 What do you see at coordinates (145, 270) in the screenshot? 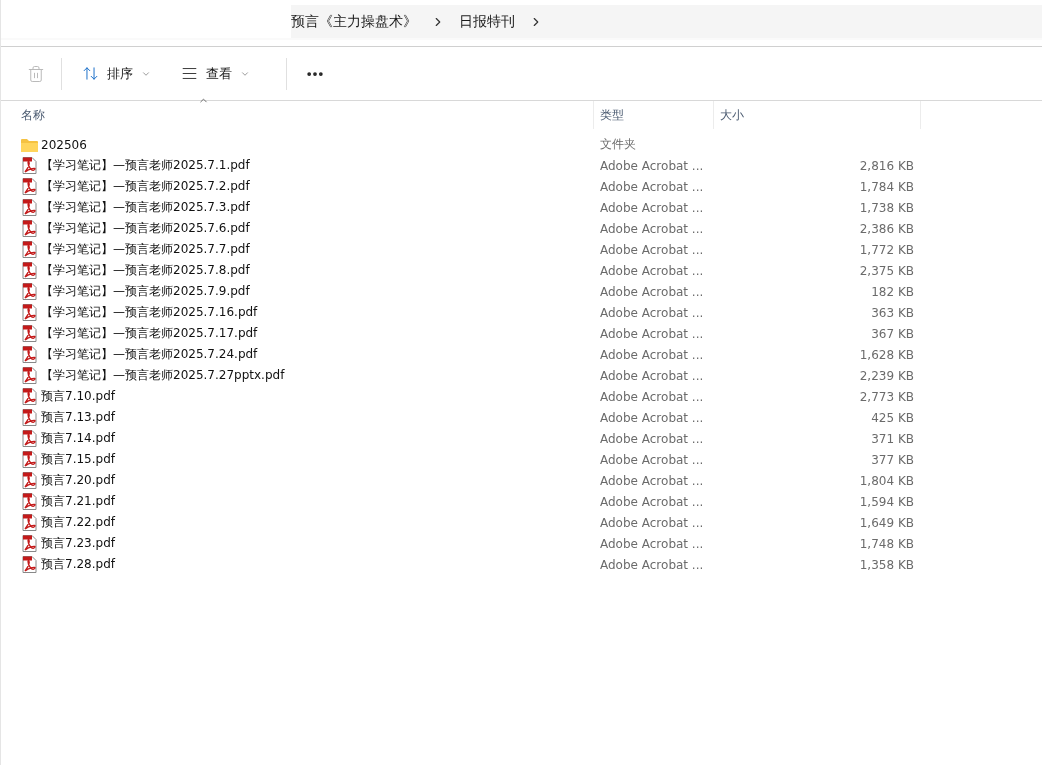
I see `file-name: 【学习笔记】—预言老师2025.7.8.pdf` at bounding box center [145, 270].